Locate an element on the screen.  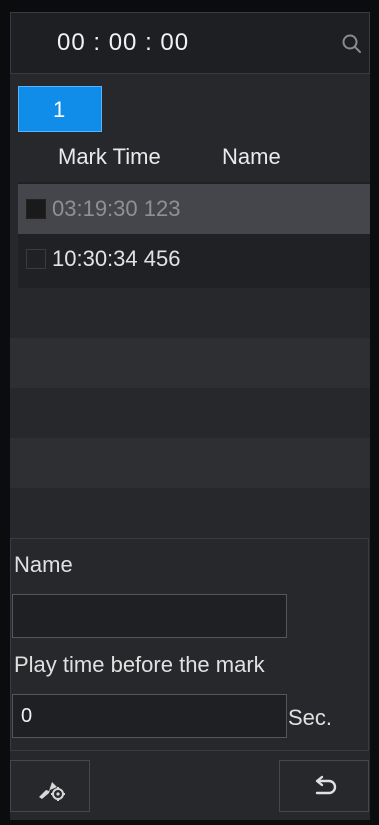
back-button is located at coordinates (324, 786).